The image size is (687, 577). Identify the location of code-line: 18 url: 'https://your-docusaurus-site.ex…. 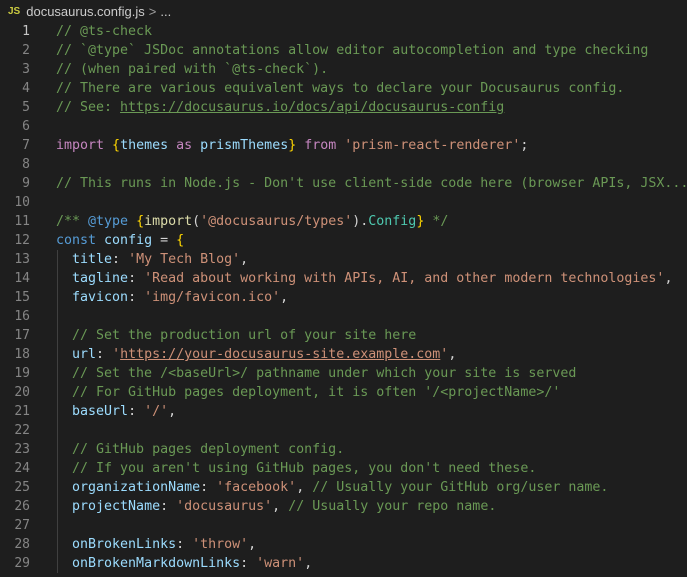
(343, 354).